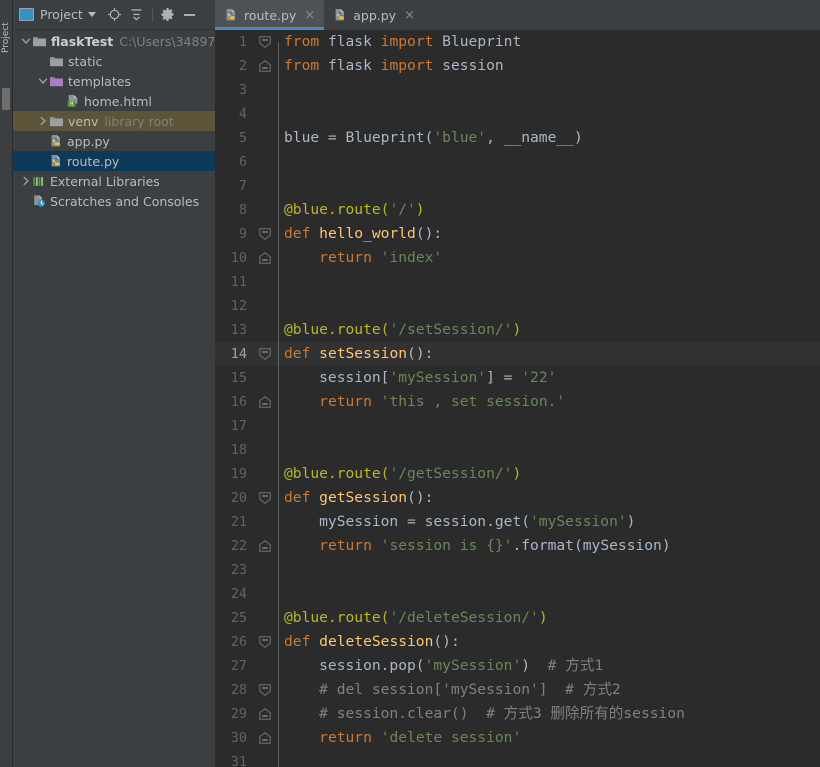  What do you see at coordinates (39, 181) in the screenshot?
I see `external-libraries-icon` at bounding box center [39, 181].